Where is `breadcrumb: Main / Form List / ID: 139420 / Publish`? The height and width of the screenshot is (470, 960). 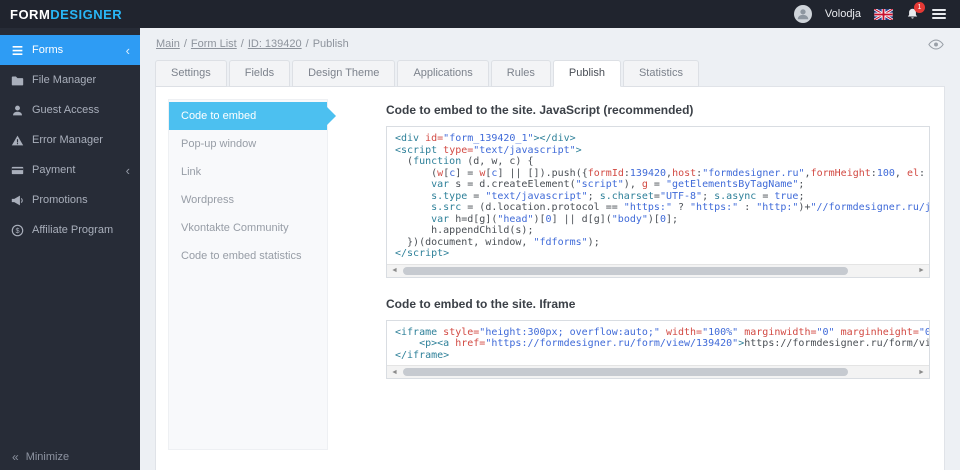
breadcrumb: Main / Form List / ID: 139420 / Publish is located at coordinates (252, 44).